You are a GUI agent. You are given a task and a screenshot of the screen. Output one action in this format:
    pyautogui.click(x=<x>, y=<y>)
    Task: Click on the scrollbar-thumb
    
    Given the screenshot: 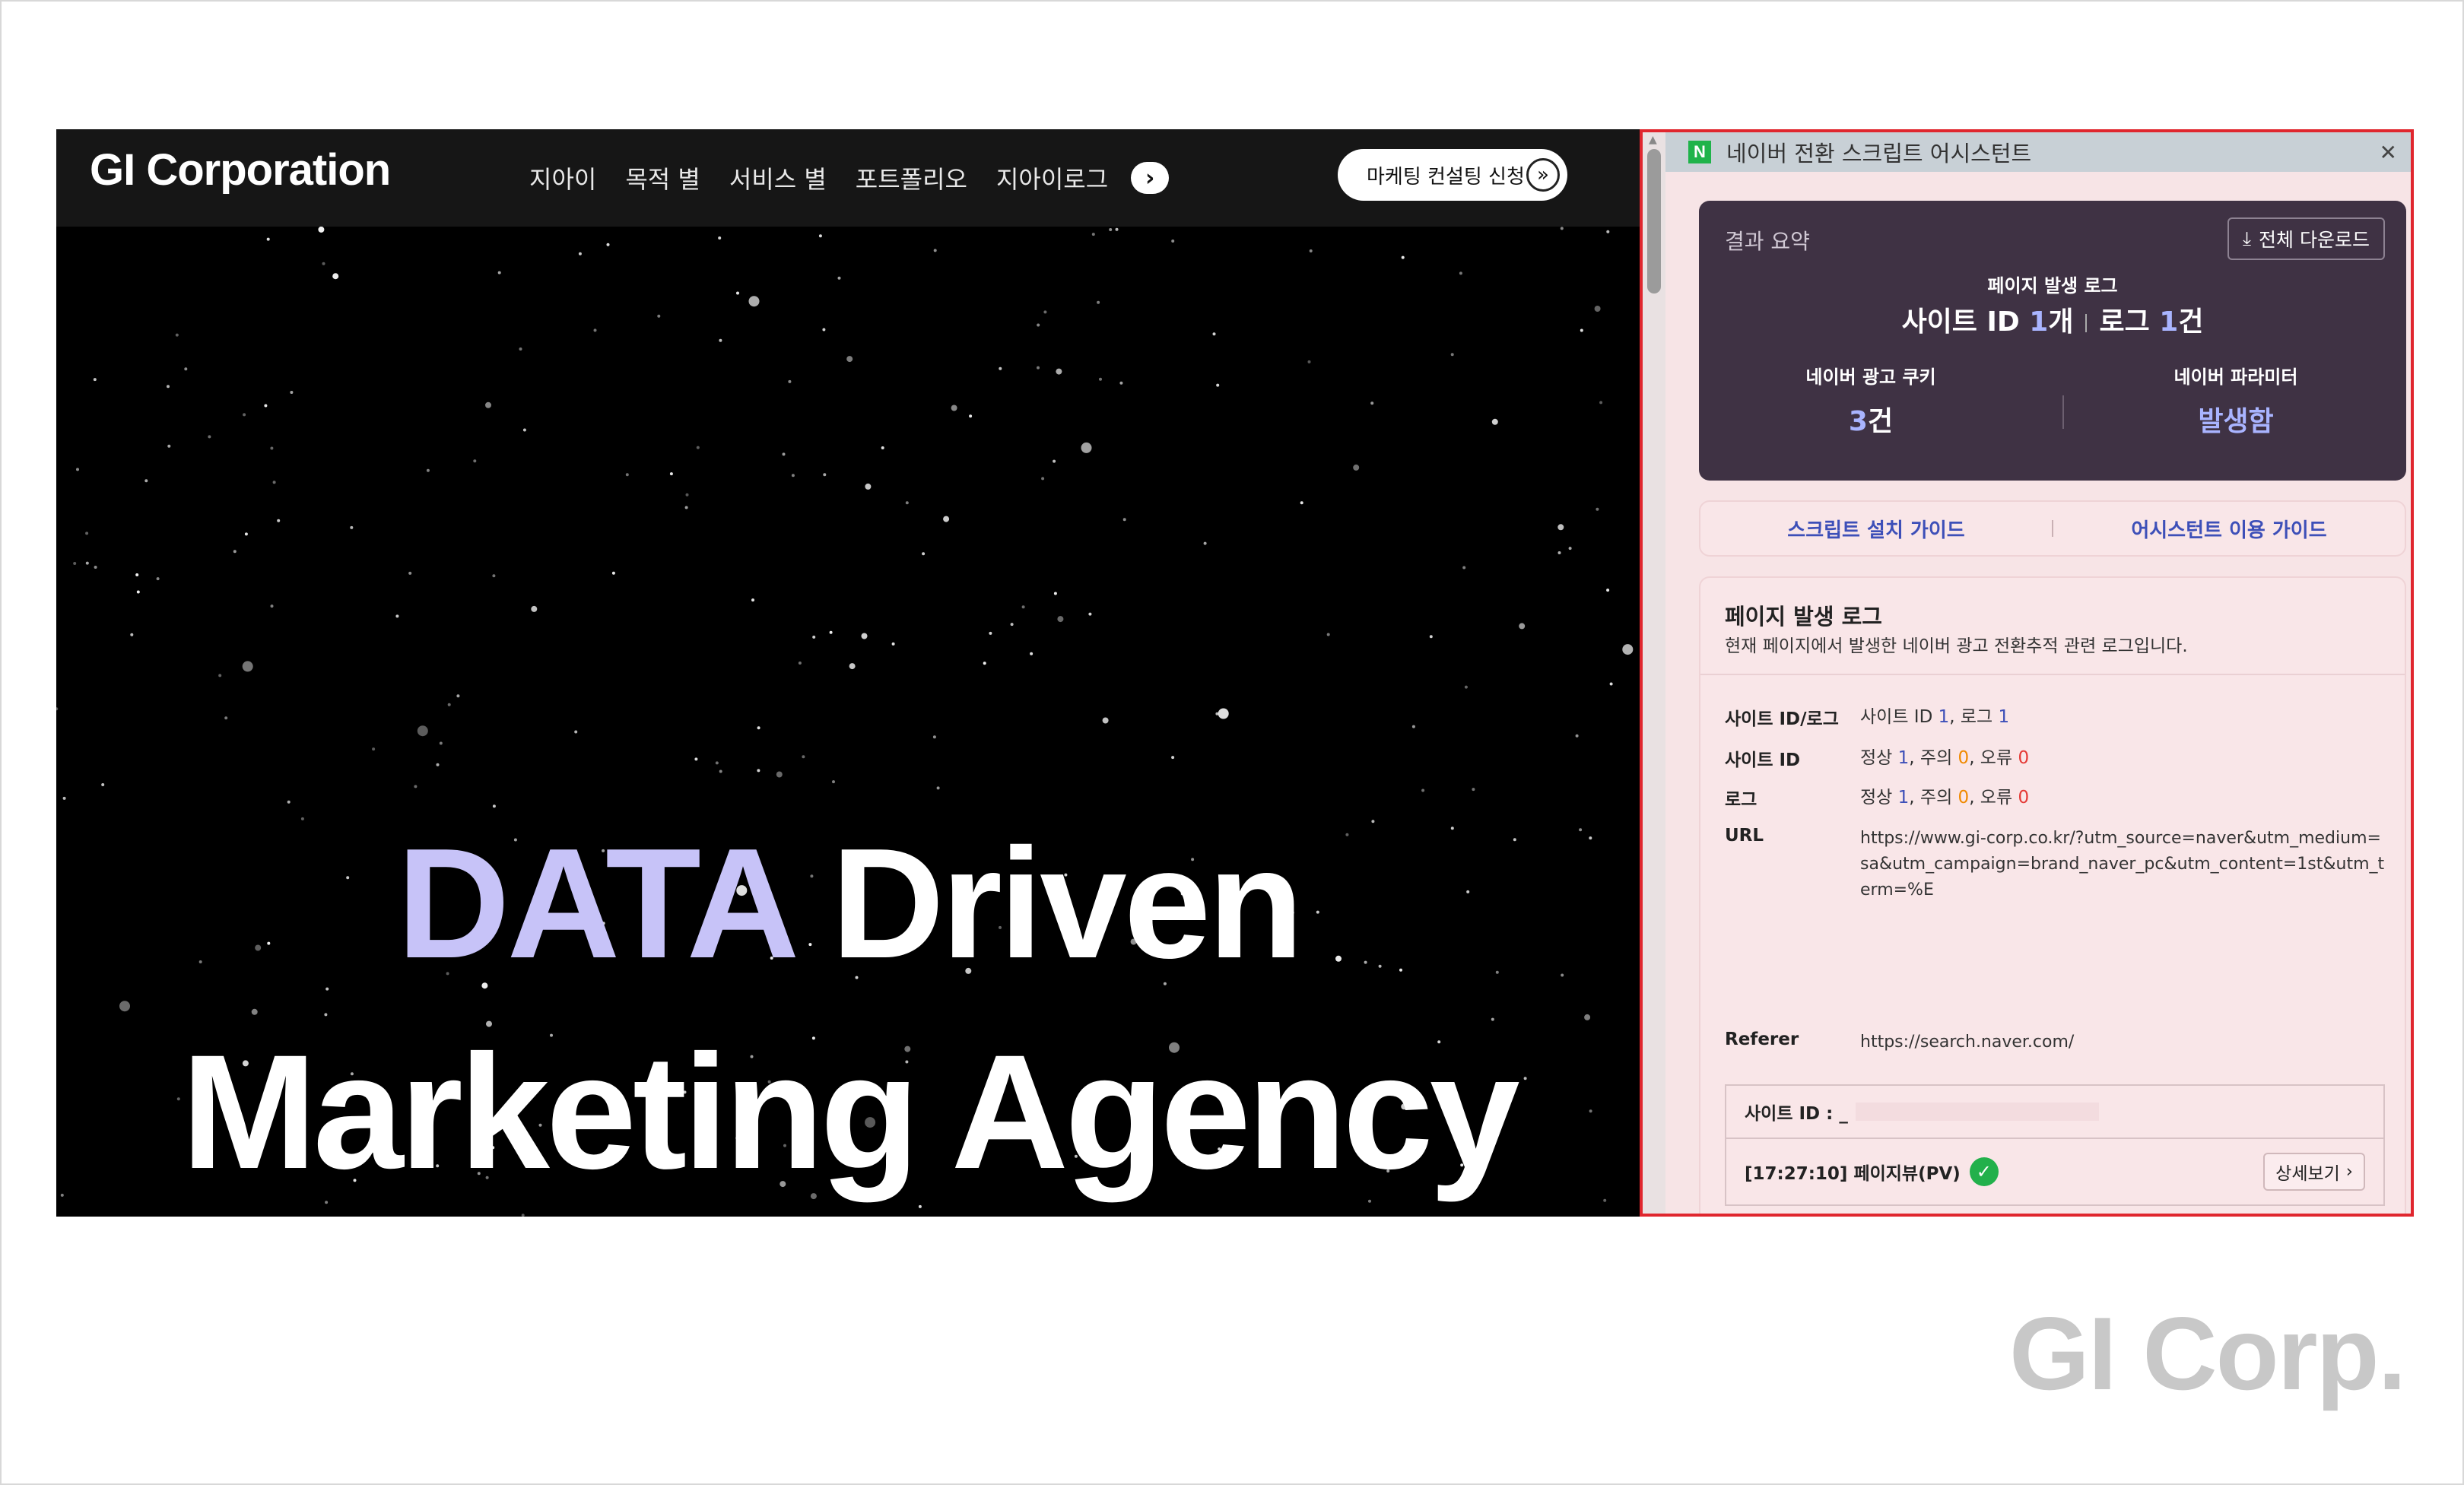 What is the action you would take?
    pyautogui.click(x=1654, y=222)
    